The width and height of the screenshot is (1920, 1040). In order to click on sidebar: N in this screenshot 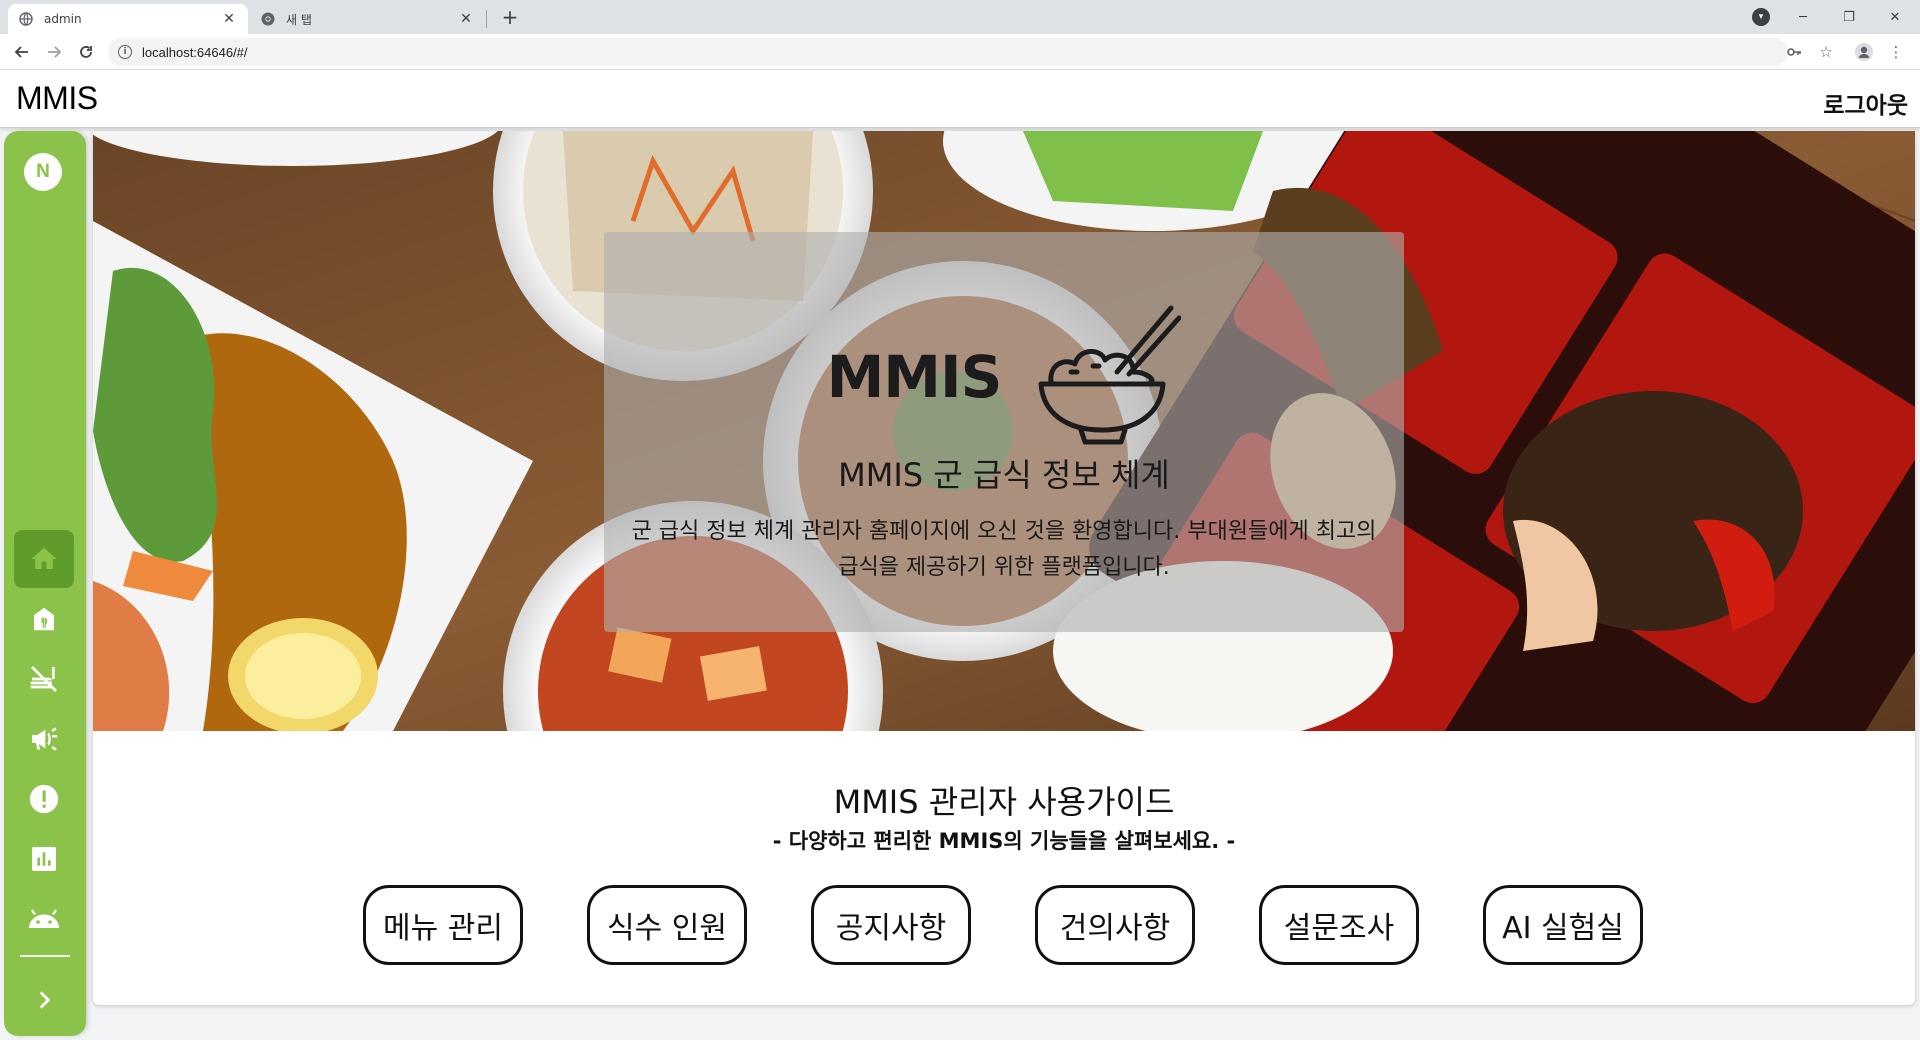, I will do `click(45, 583)`.